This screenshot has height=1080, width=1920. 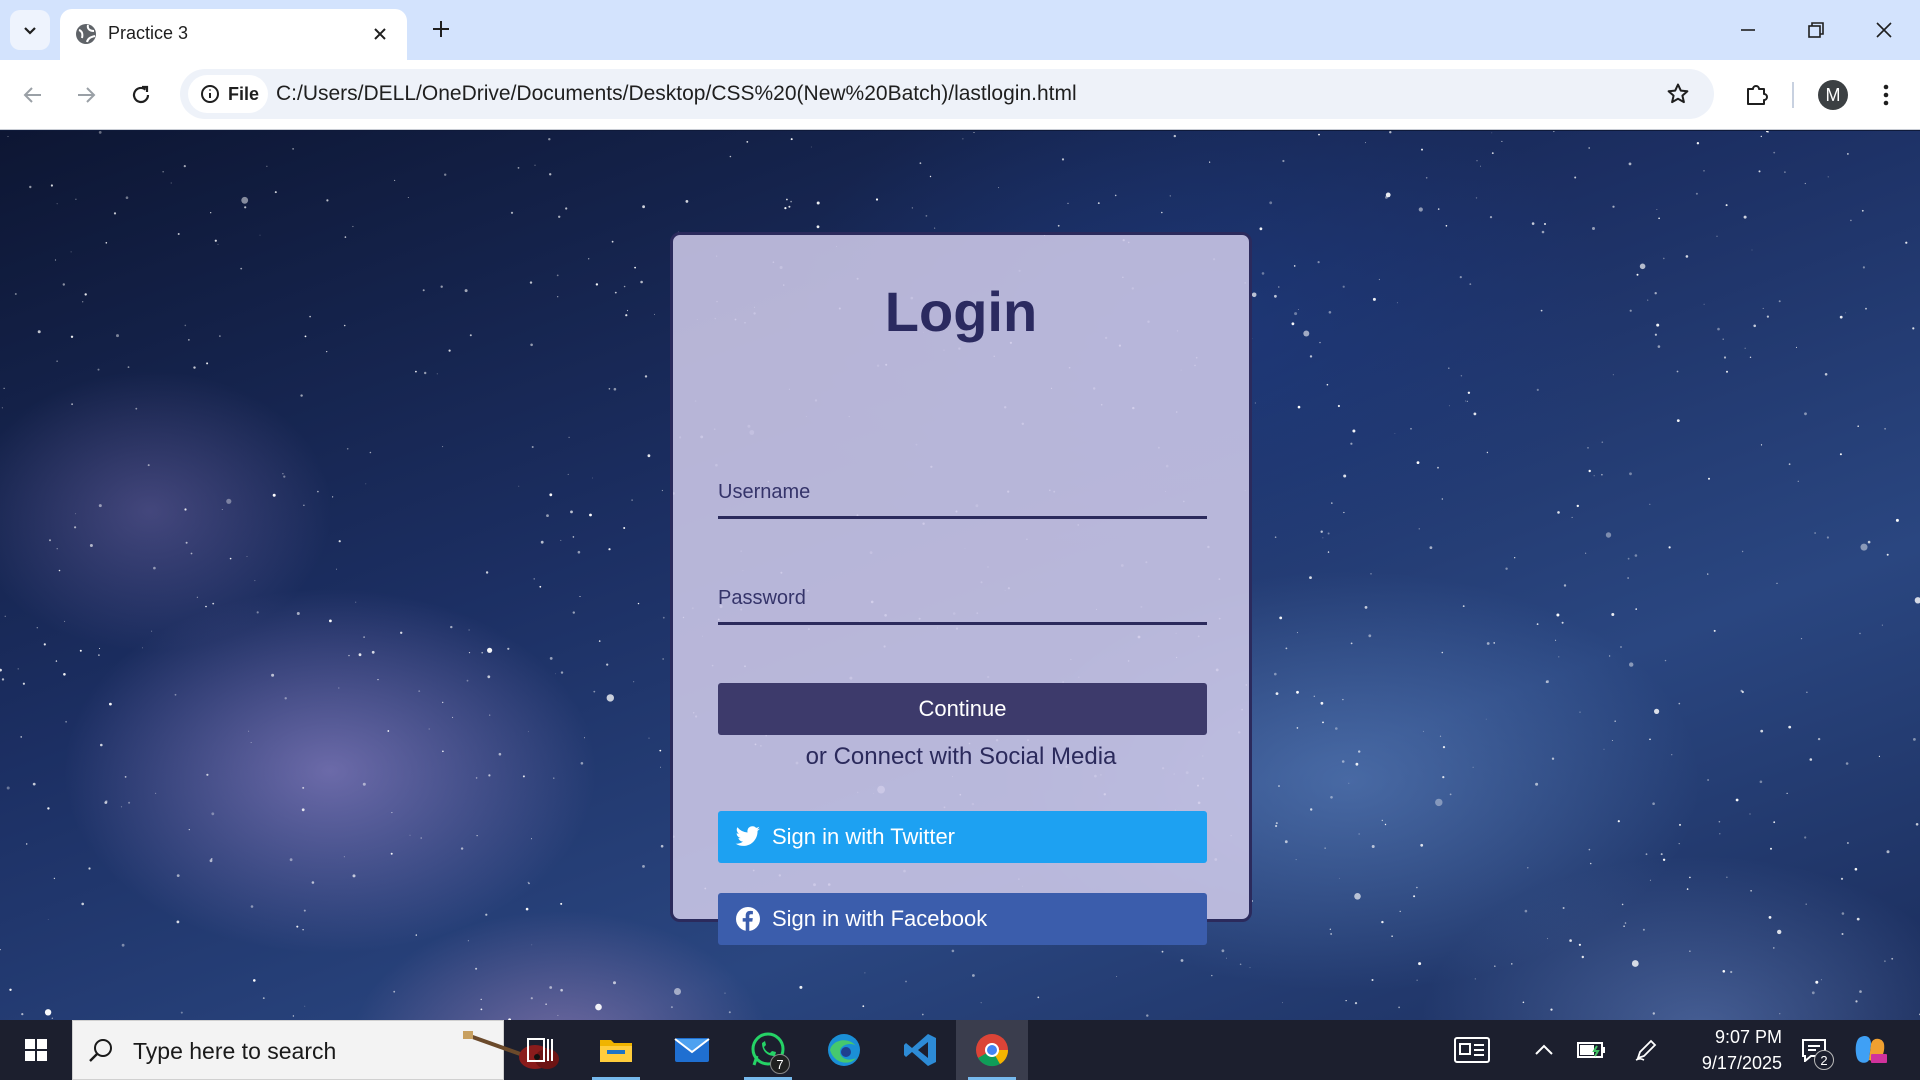 I want to click on browser-tab-active: Practice 3, so click(x=233, y=34).